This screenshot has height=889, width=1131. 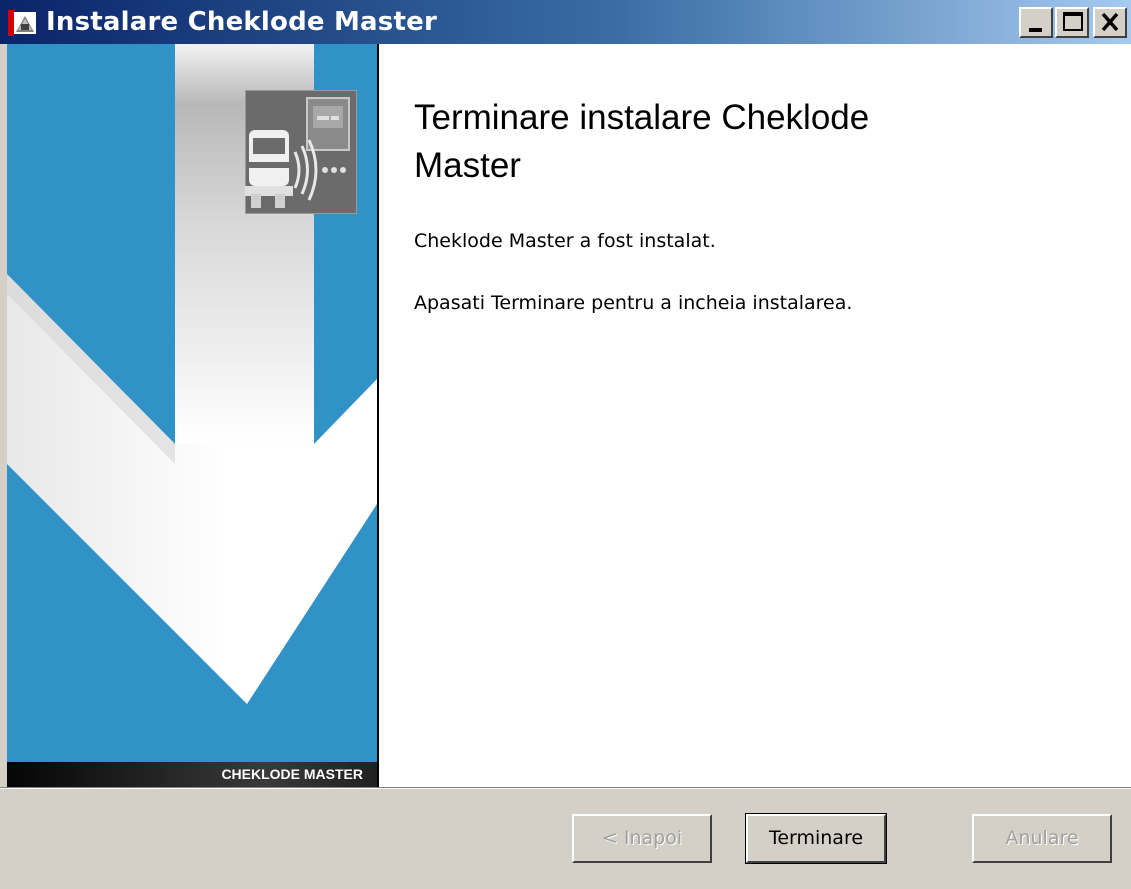 I want to click on truck-scanner-logo-icon, so click(x=301, y=152).